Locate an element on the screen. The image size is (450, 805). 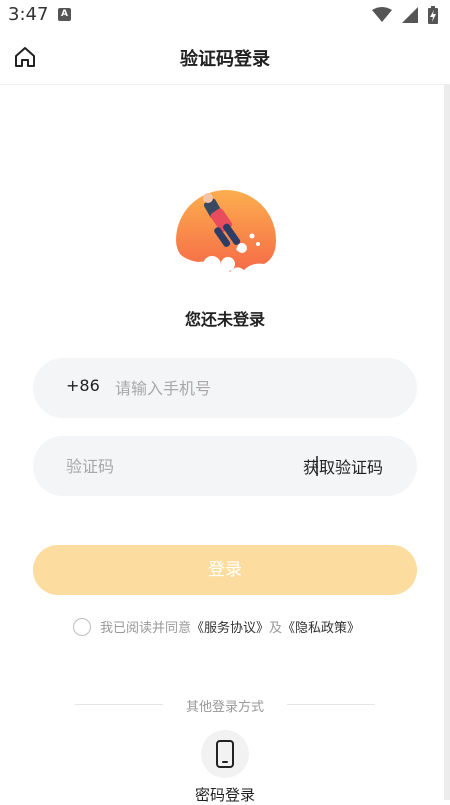
login-button: 登录 is located at coordinates (225, 570).